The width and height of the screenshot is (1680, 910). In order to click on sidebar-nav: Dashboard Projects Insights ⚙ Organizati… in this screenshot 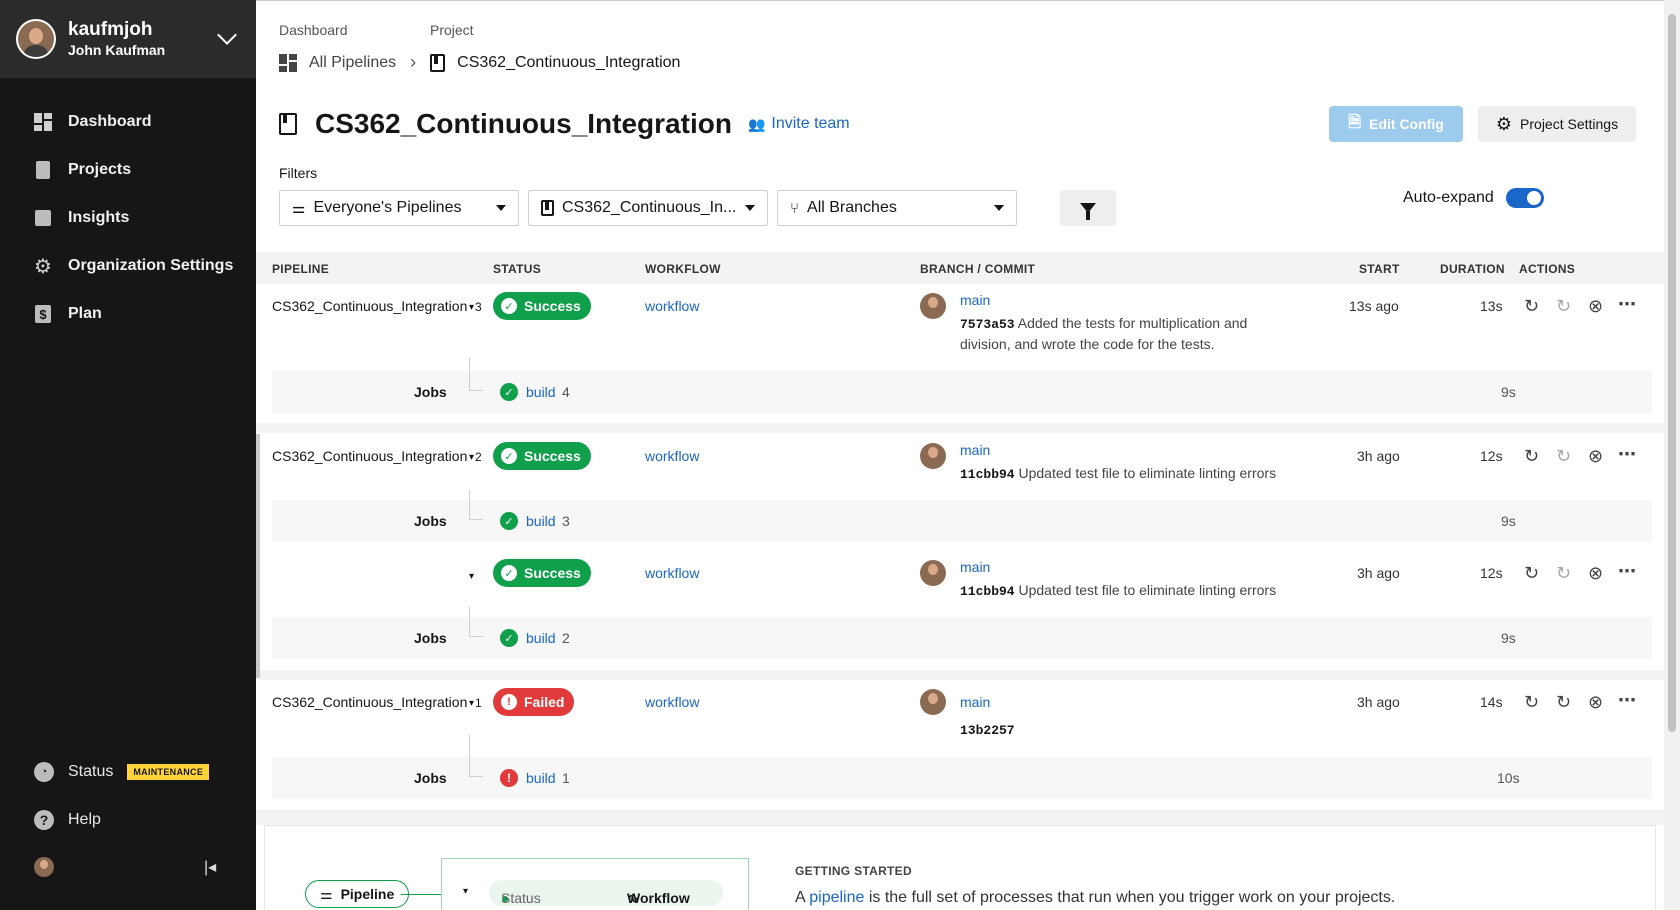, I will do `click(128, 218)`.